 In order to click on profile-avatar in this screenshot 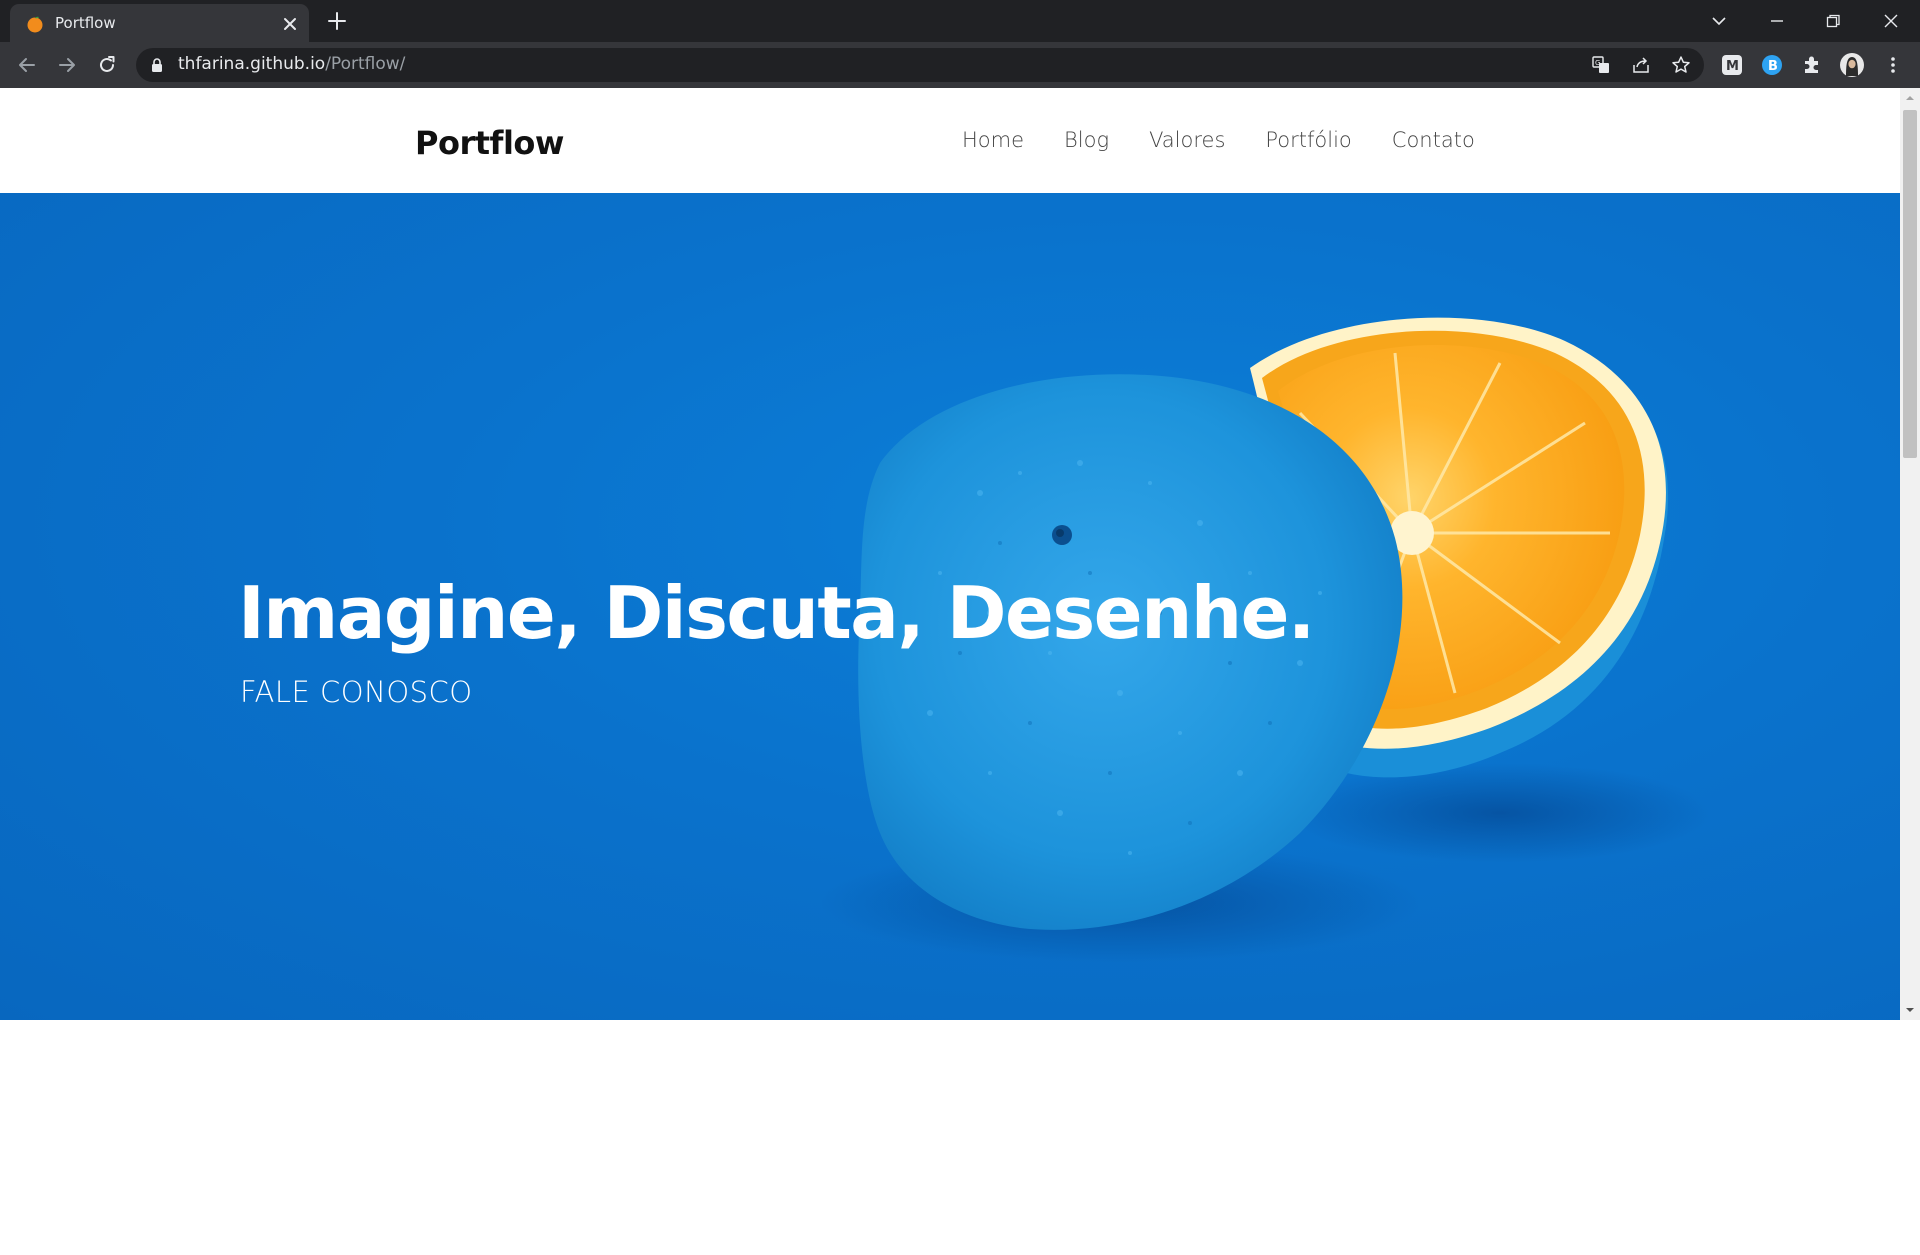, I will do `click(1852, 65)`.